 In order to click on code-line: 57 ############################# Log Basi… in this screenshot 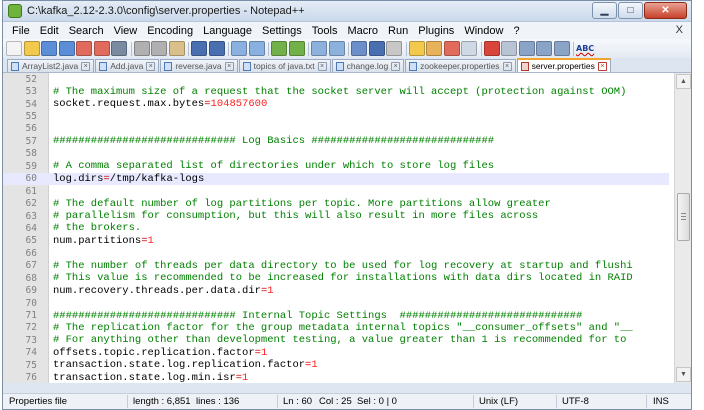, I will do `click(336, 141)`.